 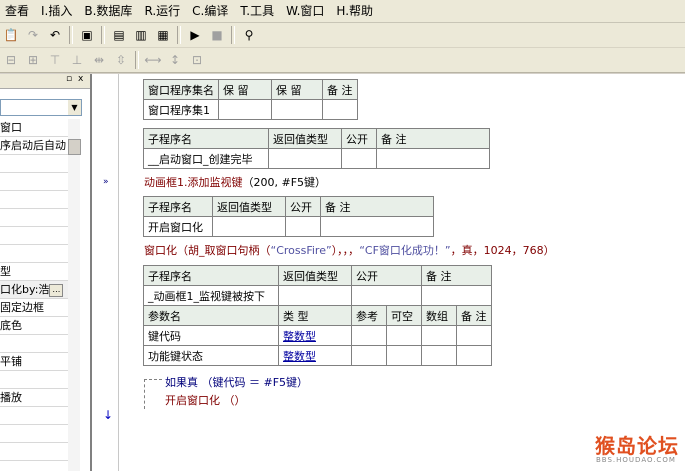 I want to click on align-center-icon: ⊞, so click(x=33, y=60).